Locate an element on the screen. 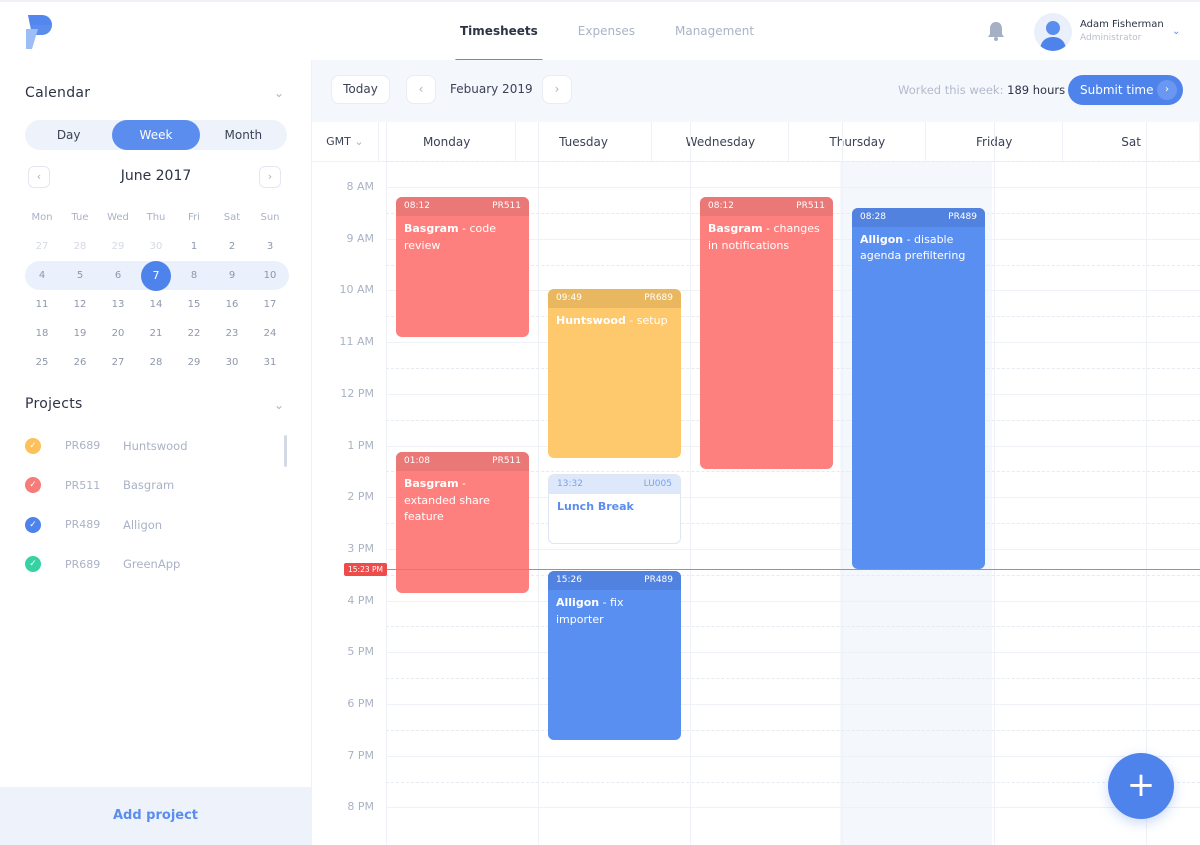  hour-label: 9 AM is located at coordinates (360, 238).